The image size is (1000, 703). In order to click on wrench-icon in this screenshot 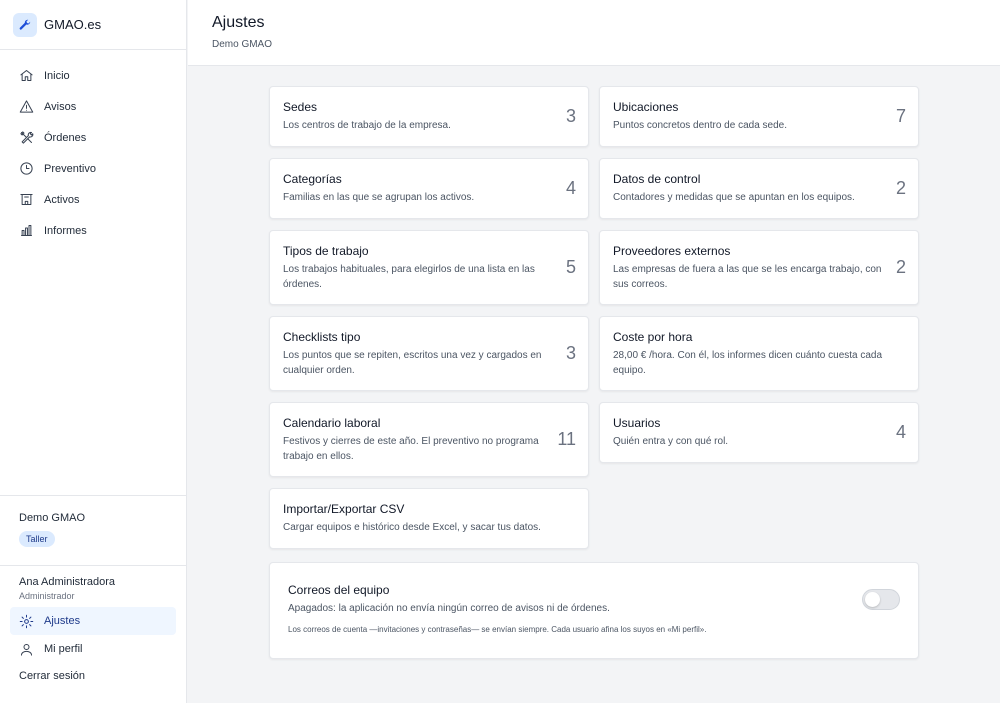, I will do `click(25, 24)`.